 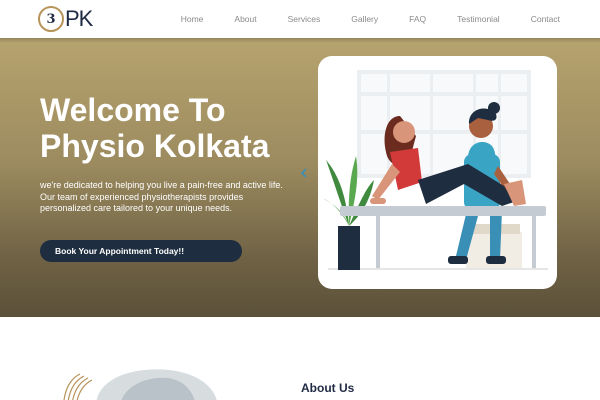 What do you see at coordinates (478, 19) in the screenshot?
I see `nav-testimonial: Testimonial` at bounding box center [478, 19].